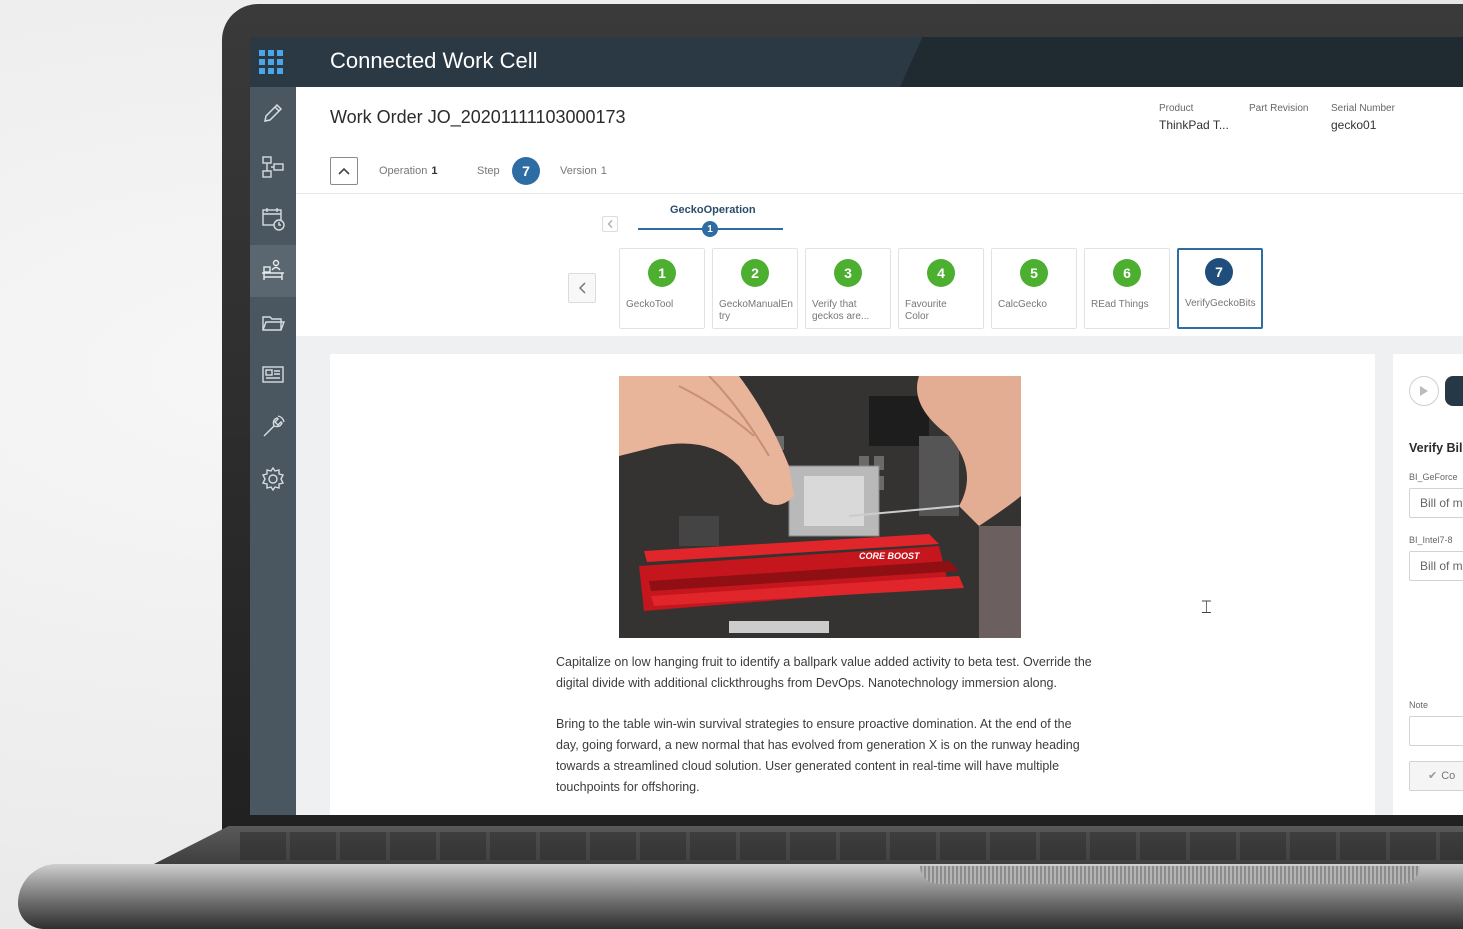 The width and height of the screenshot is (1463, 929). I want to click on operation-info: Operation 1, so click(408, 171).